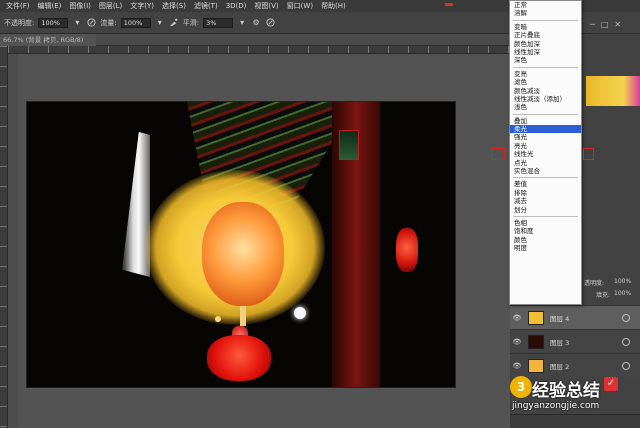 Image resolution: width=640 pixels, height=428 pixels. Describe the element at coordinates (18, 6) in the screenshot. I see `menu-file: 文件(F)` at that location.